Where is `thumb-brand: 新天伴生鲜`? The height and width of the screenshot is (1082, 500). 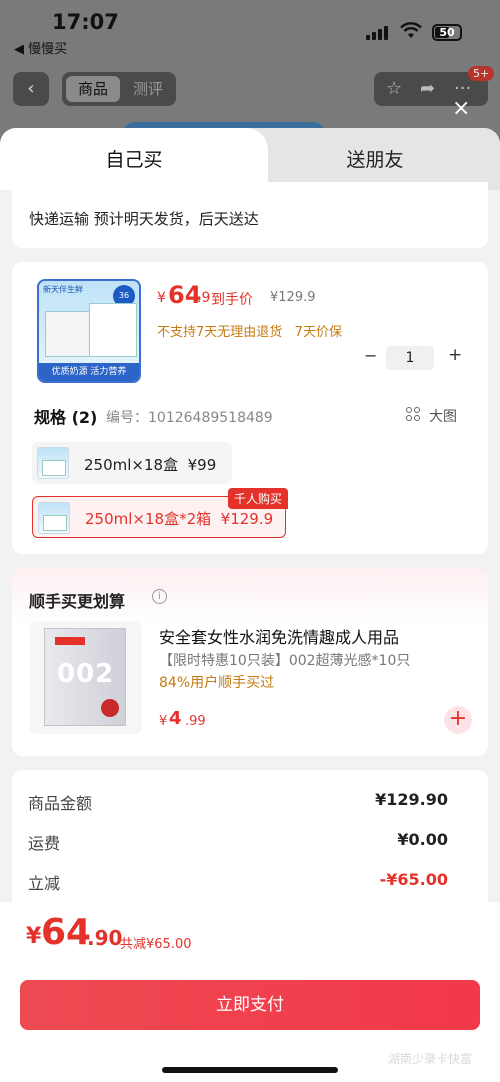
thumb-brand: 新天伴生鲜 is located at coordinates (63, 289).